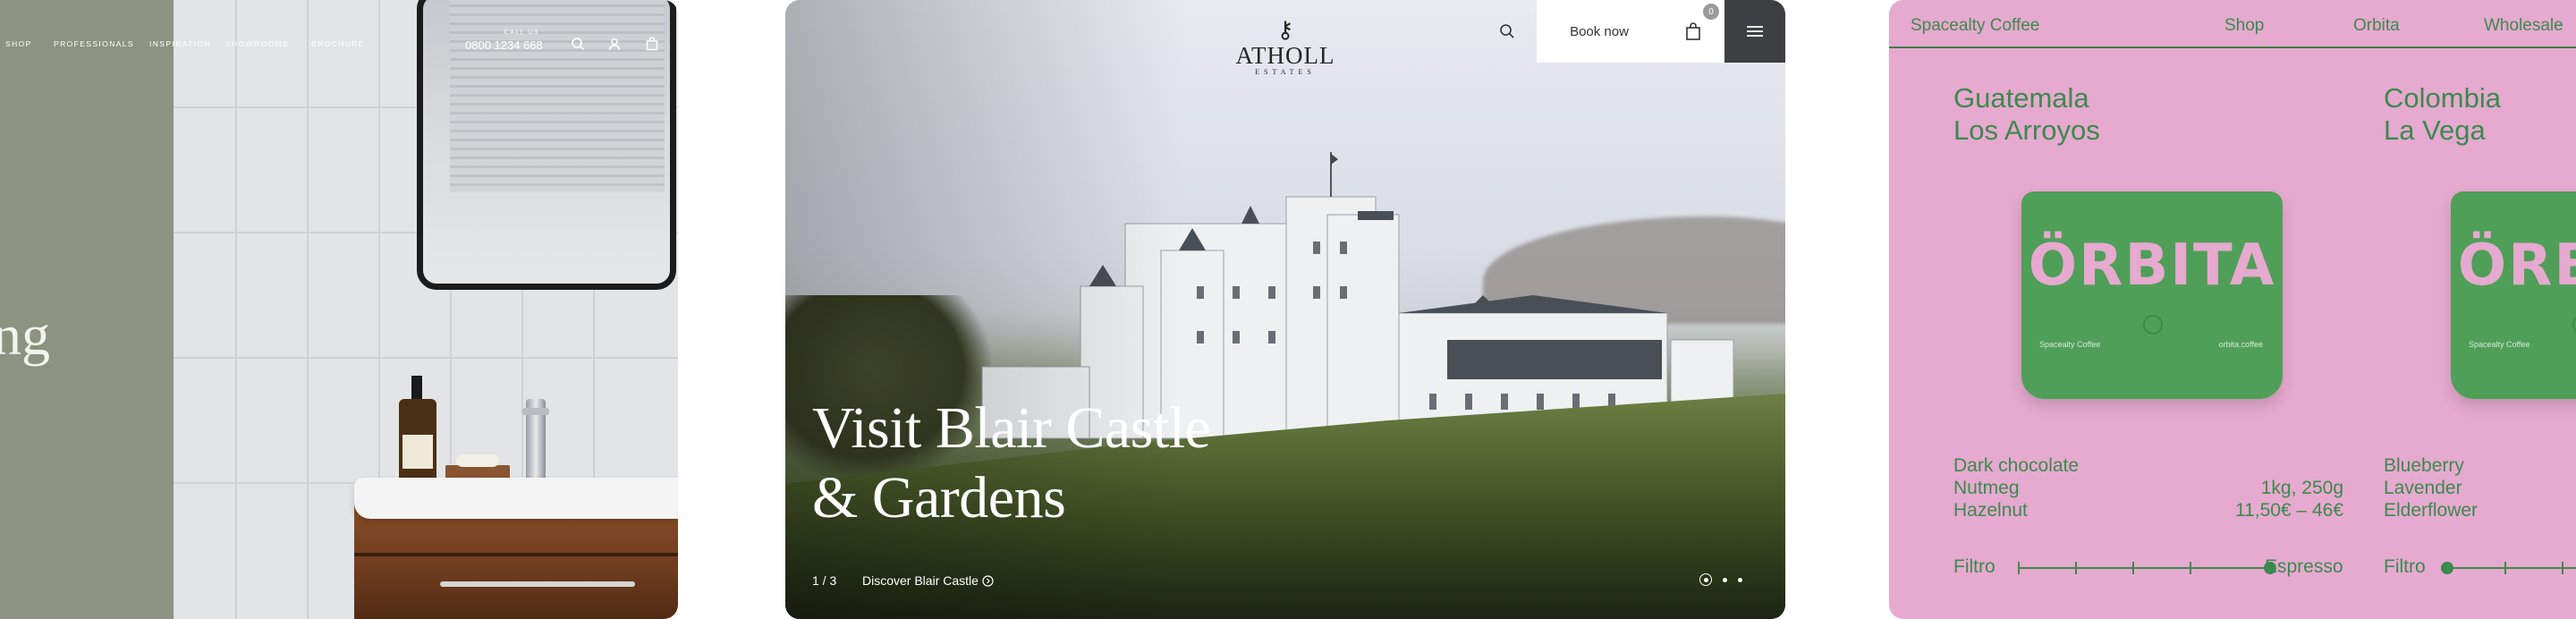 Image resolution: width=2576 pixels, height=619 pixels. What do you see at coordinates (2513, 295) in the screenshot?
I see `coffee-bag-image: ÖRBITA Spacealty Coffee` at bounding box center [2513, 295].